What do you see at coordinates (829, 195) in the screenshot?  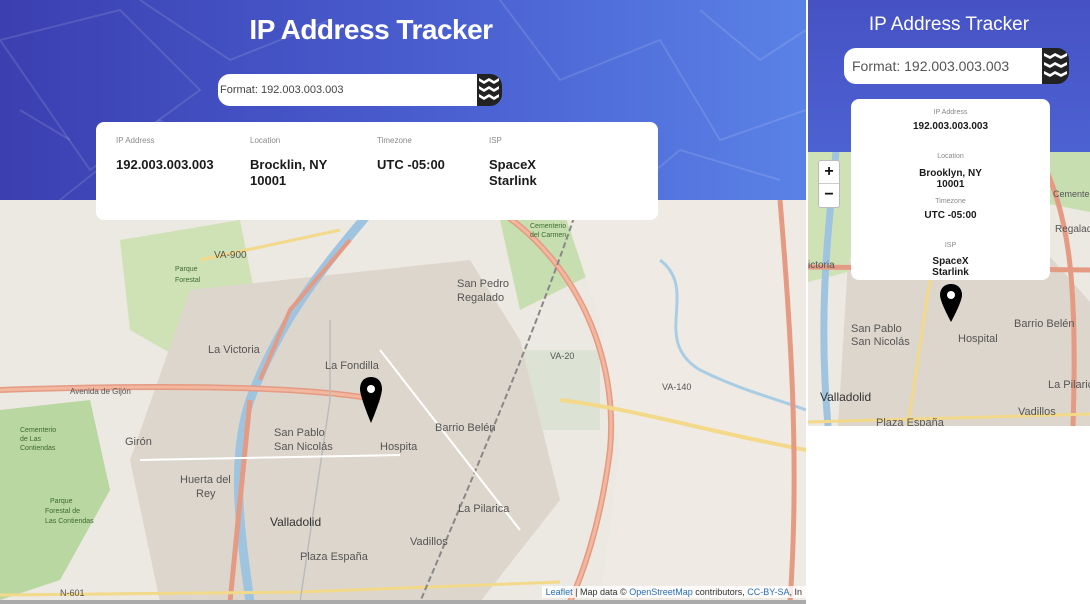 I see `zoom-out-button: −` at bounding box center [829, 195].